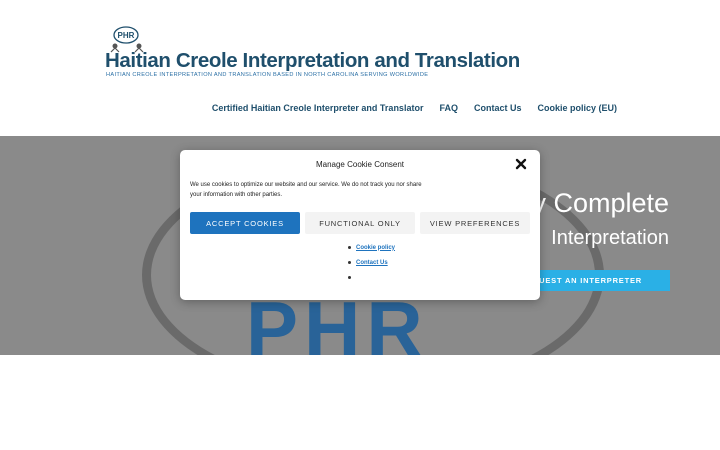  Describe the element at coordinates (577, 108) in the screenshot. I see `nav-item-cookie-policy: Cookie policy (EU)` at that location.